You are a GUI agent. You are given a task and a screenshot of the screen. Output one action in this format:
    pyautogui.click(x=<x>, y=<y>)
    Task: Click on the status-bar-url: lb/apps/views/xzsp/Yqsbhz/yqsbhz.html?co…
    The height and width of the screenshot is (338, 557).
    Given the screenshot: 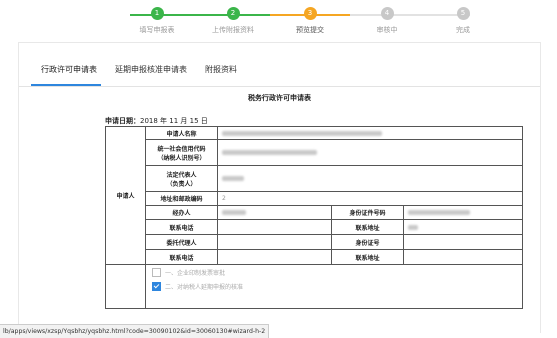 What is the action you would take?
    pyautogui.click(x=135, y=331)
    